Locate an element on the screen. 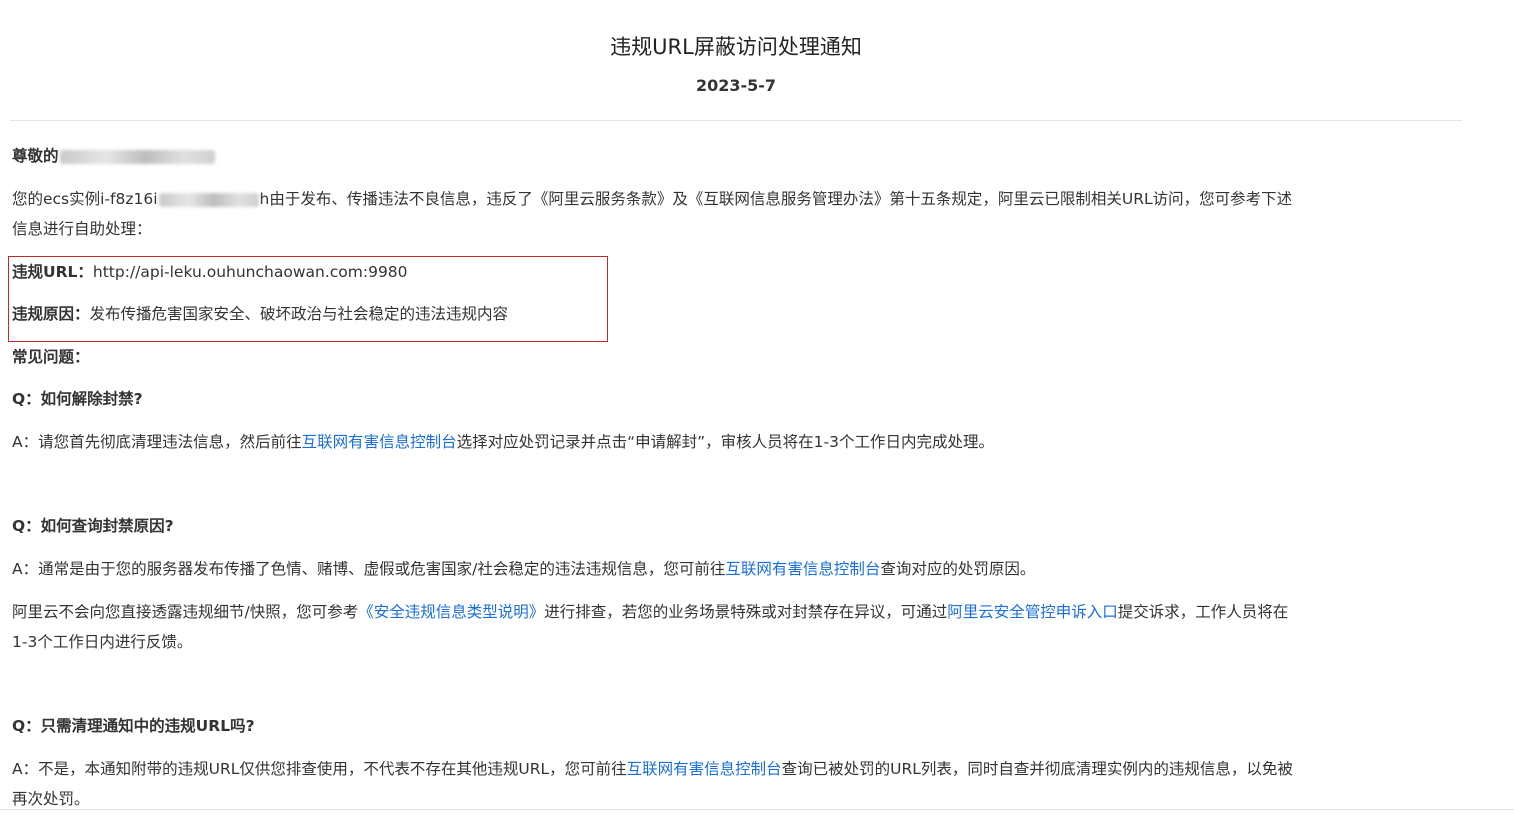 This screenshot has height=813, width=1514. answer-2b-prefix: 阿里云不会向您直接透露违规细节/快照，您可参考 is located at coordinates (185, 612).